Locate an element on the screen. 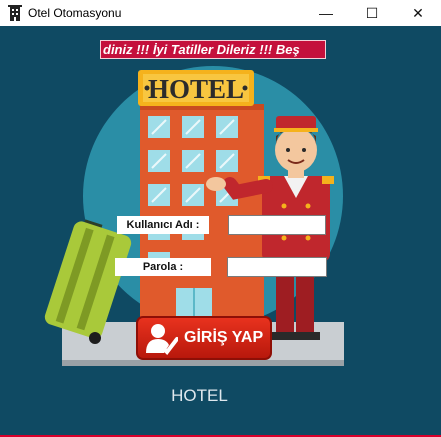 This screenshot has width=441, height=437. maximize-icon: ☐ is located at coordinates (372, 12).